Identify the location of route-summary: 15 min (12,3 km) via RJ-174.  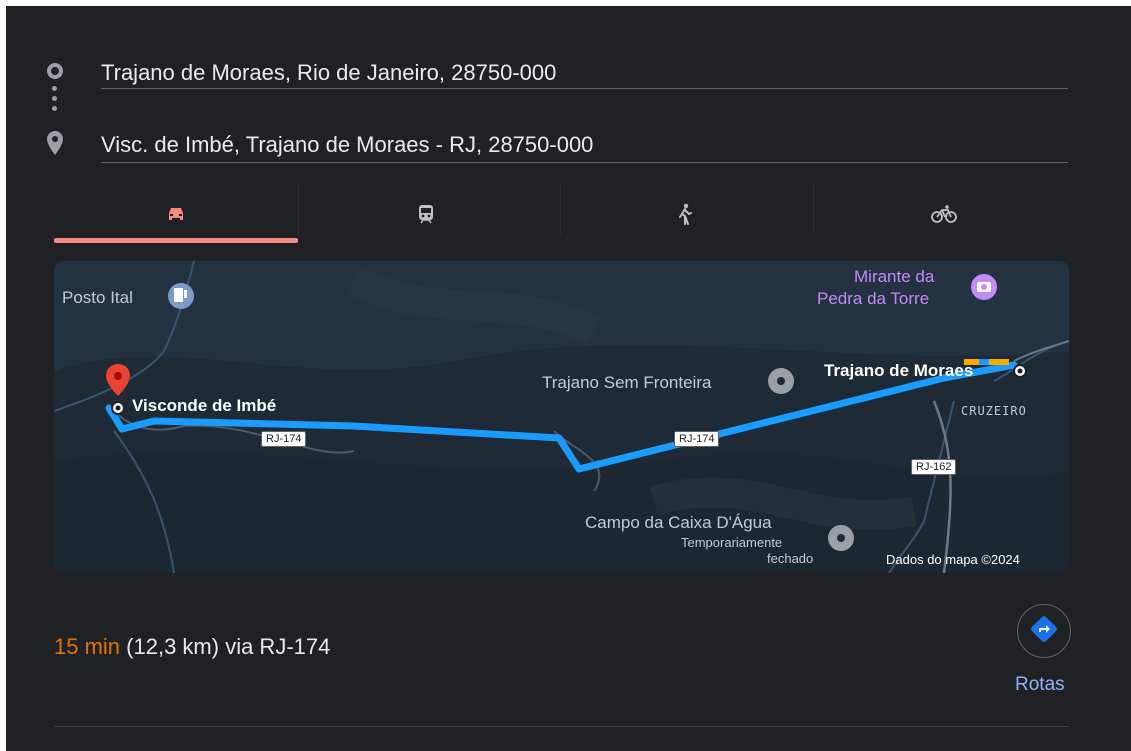
(192, 647).